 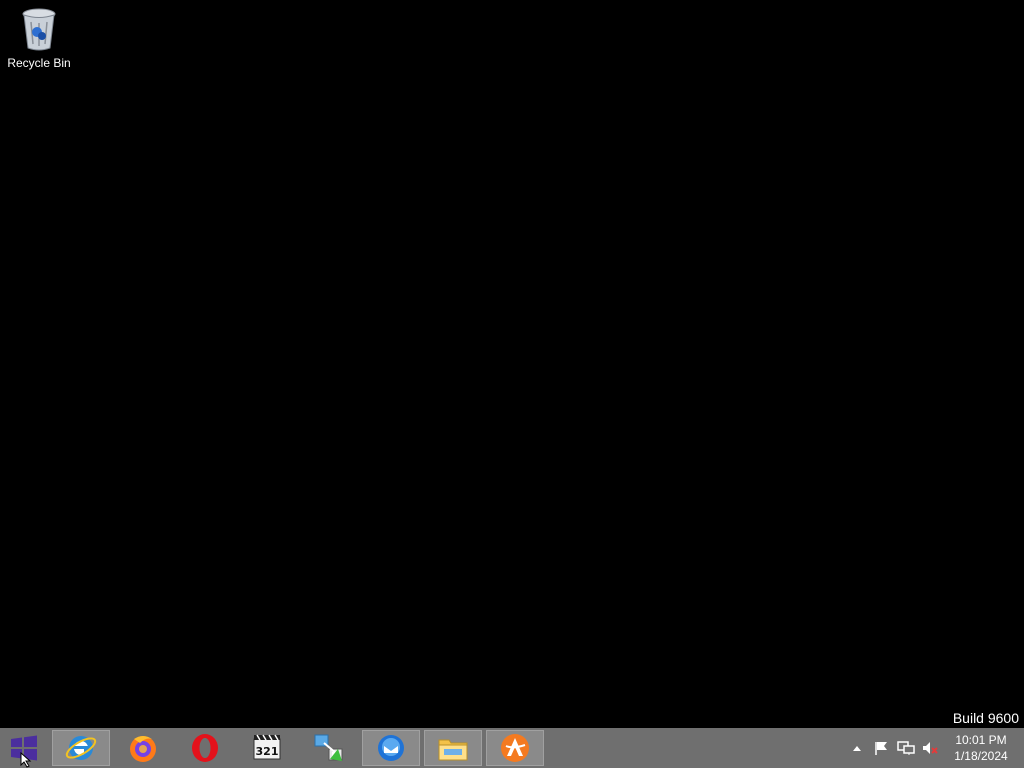 I want to click on taskbar-app-media-player: 321, so click(x=267, y=748).